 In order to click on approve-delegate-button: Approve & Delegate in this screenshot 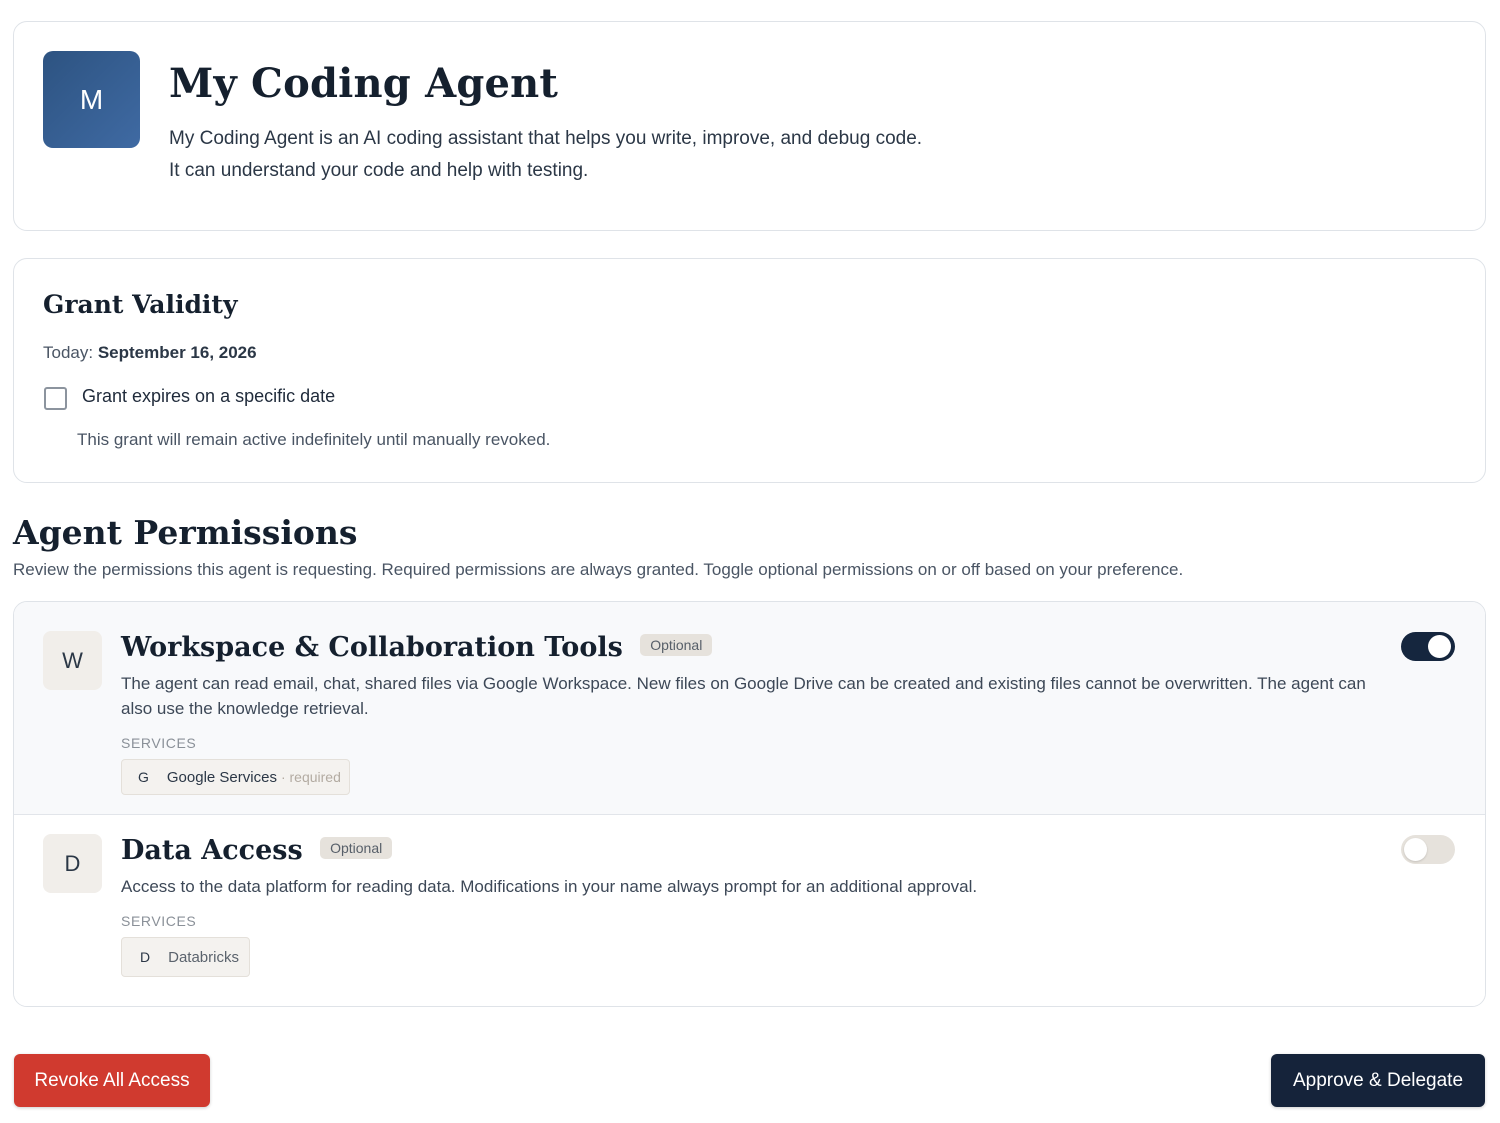, I will do `click(1378, 1080)`.